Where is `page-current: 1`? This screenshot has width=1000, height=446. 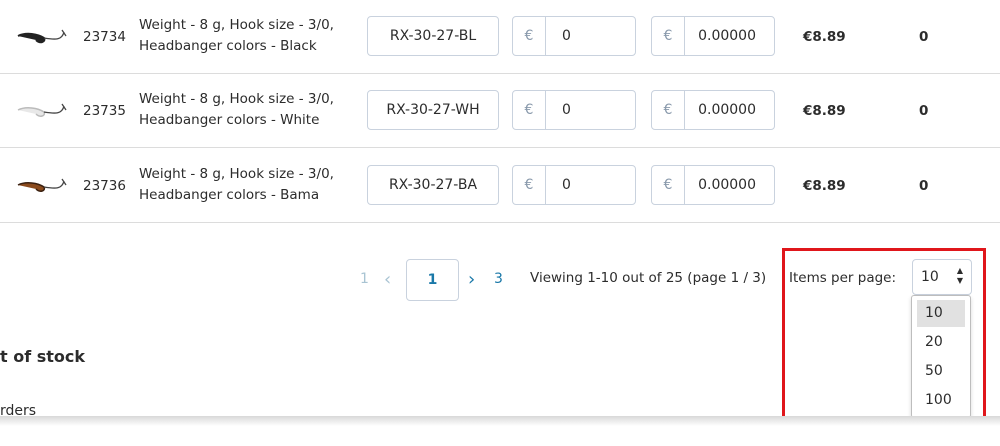
page-current: 1 is located at coordinates (432, 280).